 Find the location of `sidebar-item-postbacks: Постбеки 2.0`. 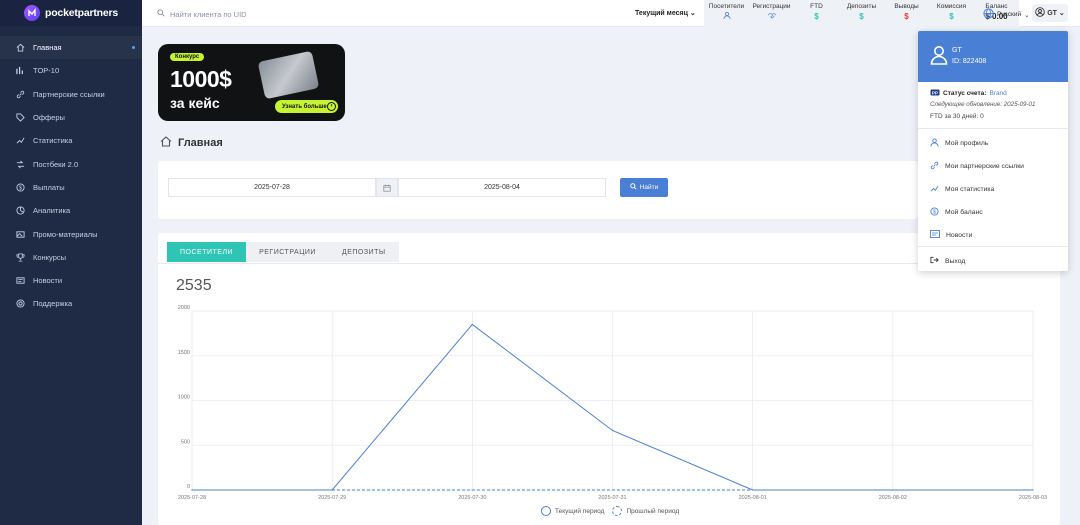

sidebar-item-postbacks: Постбеки 2.0 is located at coordinates (71, 163).